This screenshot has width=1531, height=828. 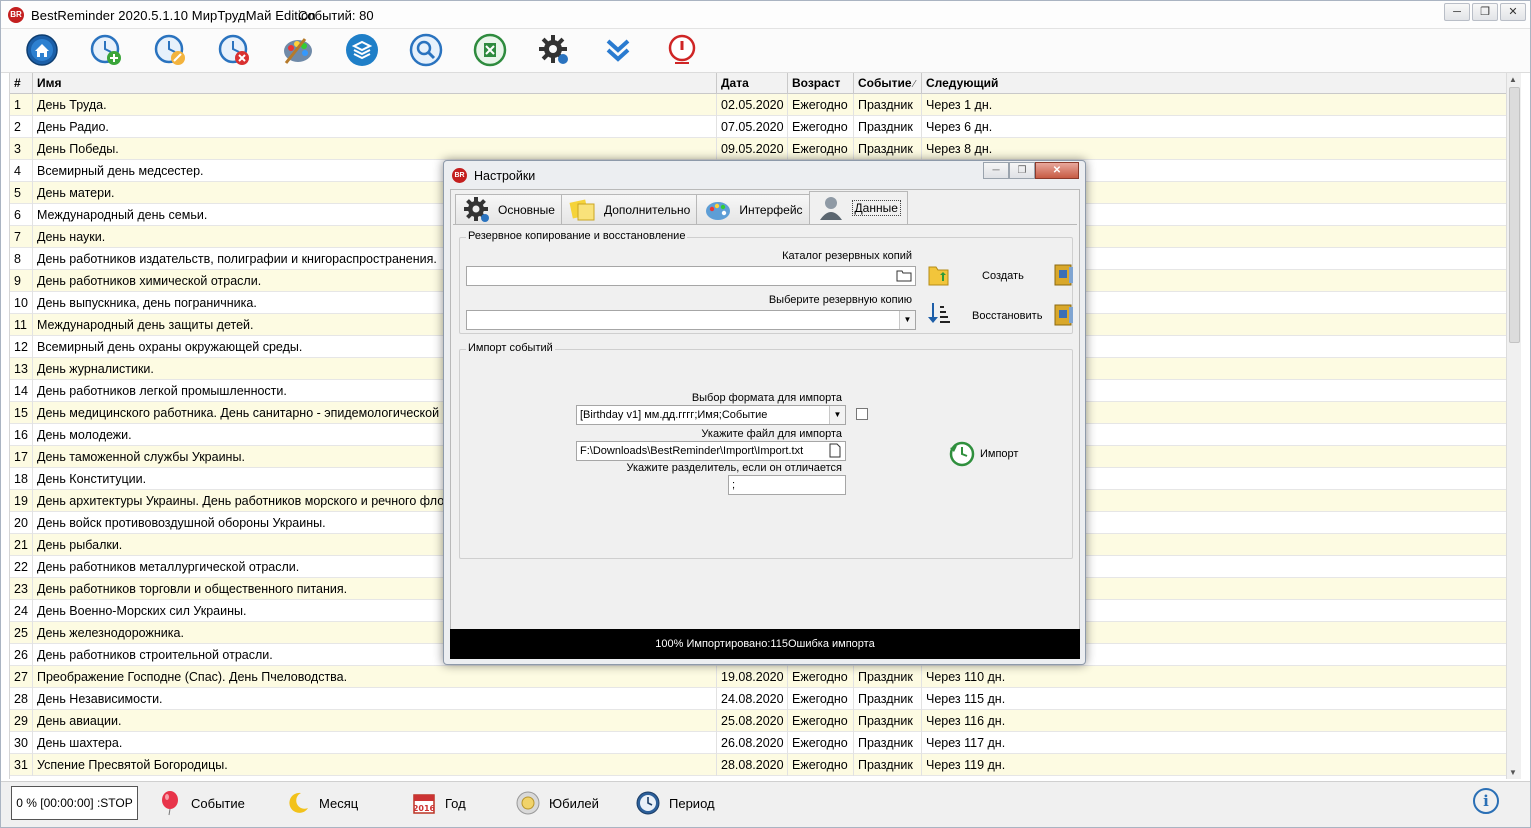 What do you see at coordinates (21, 501) in the screenshot?
I see `cell-n: 19` at bounding box center [21, 501].